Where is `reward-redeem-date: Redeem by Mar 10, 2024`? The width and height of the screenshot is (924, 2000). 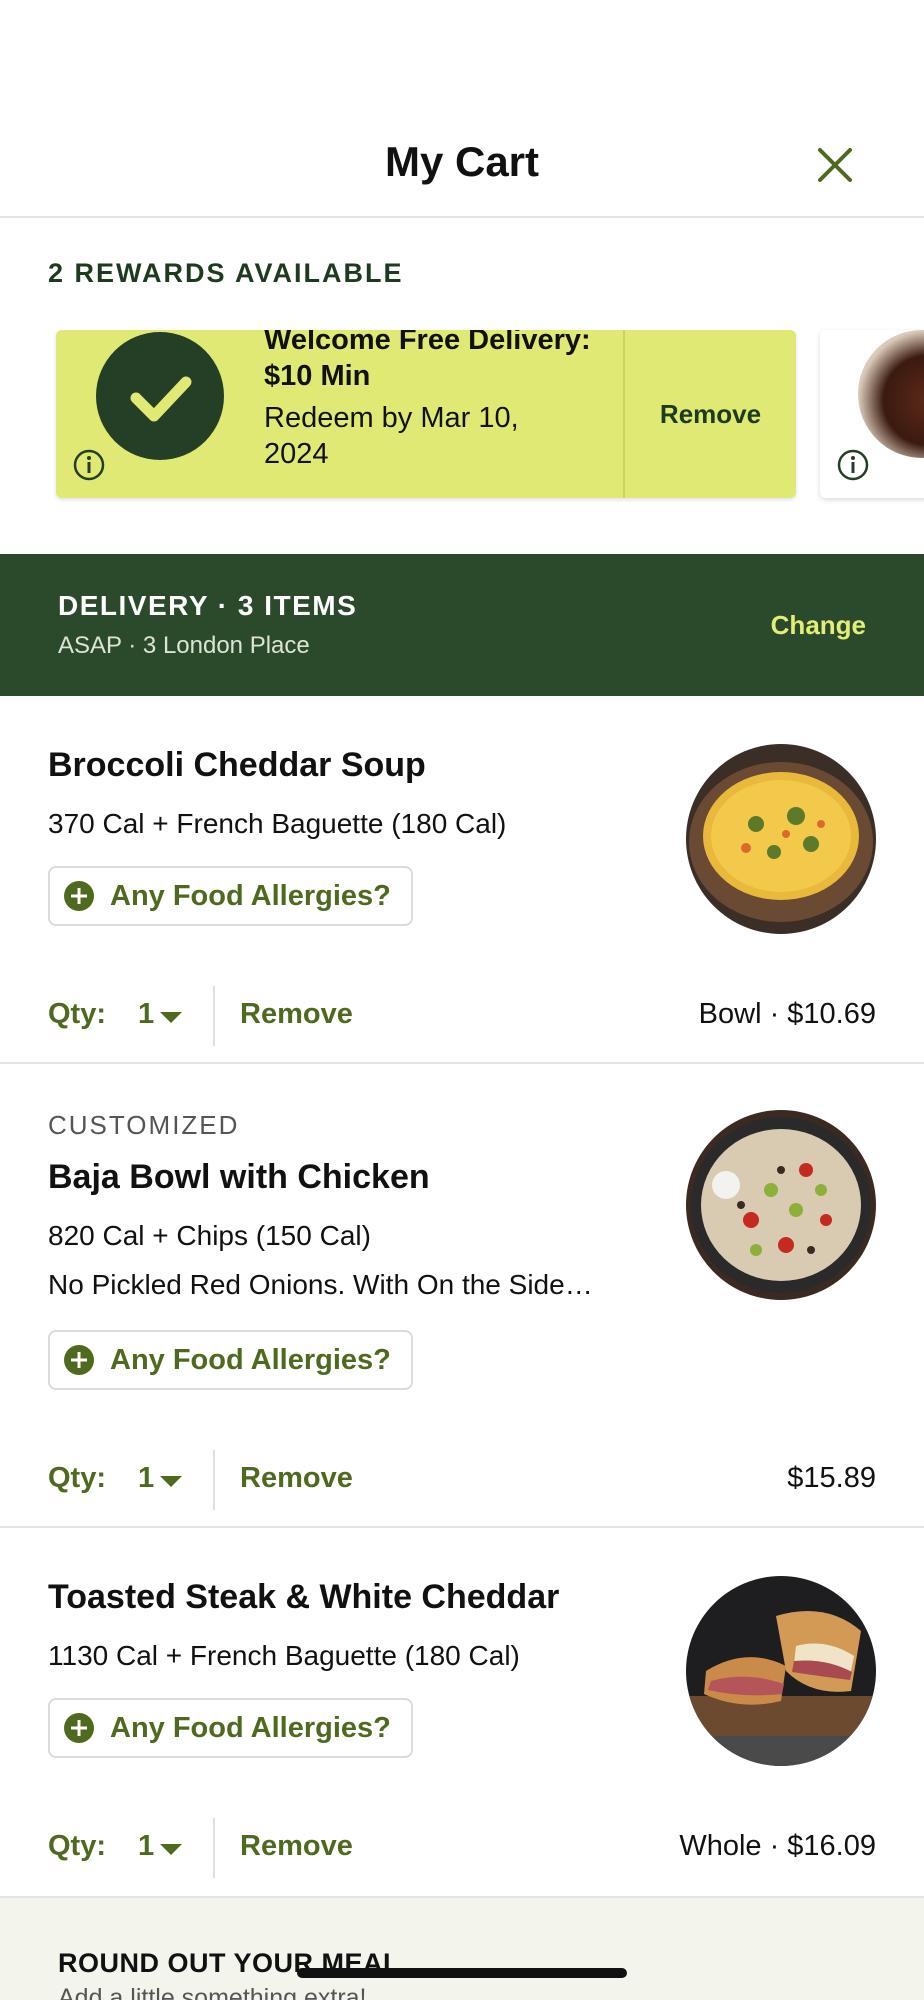
reward-redeem-date: Redeem by Mar 10, 2024 is located at coordinates (391, 436).